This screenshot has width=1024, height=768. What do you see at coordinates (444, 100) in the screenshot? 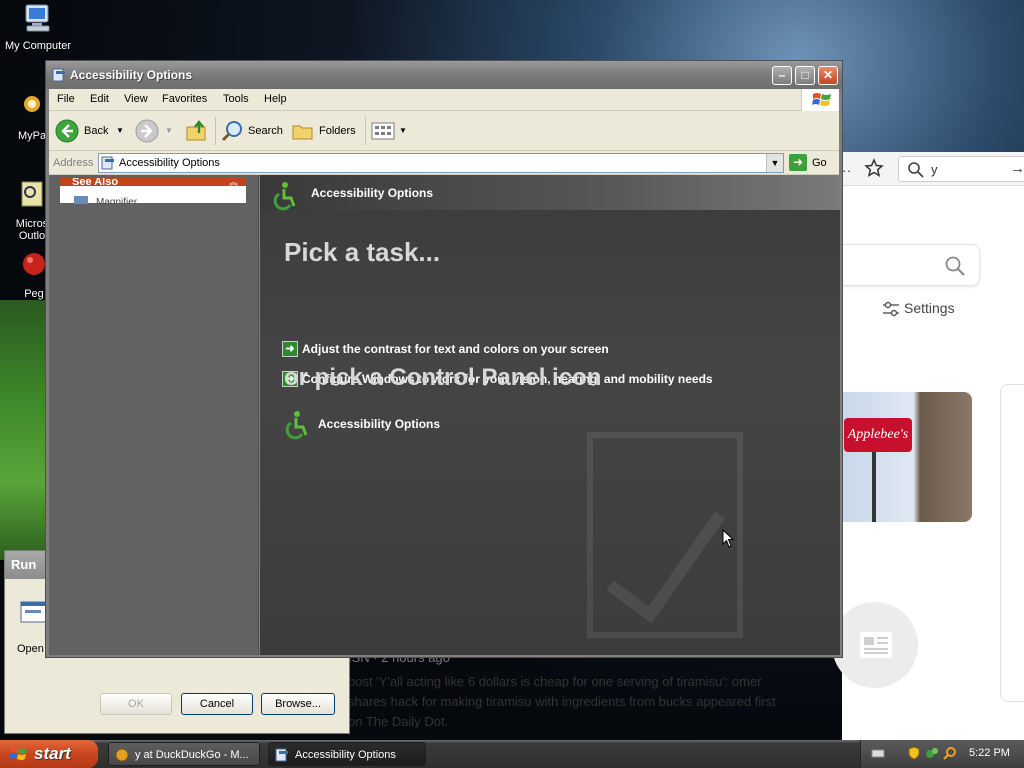
I see `menu-bar: File Edit View Favorites Tools Help` at bounding box center [444, 100].